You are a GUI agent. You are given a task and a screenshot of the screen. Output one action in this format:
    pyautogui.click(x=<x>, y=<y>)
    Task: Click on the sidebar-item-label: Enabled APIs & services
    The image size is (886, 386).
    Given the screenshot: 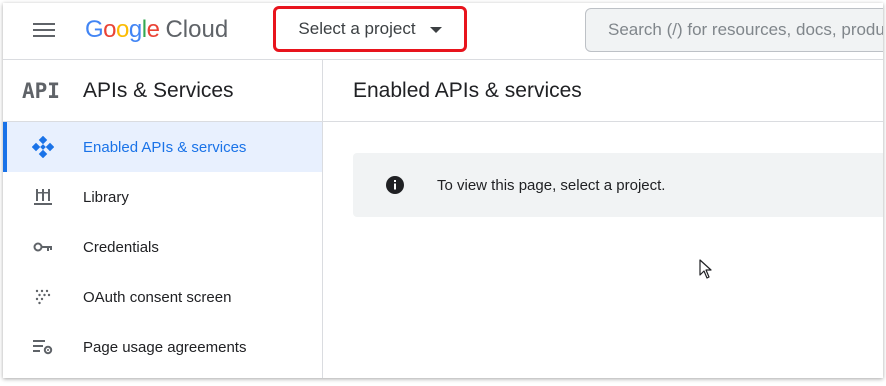 What is the action you would take?
    pyautogui.click(x=165, y=147)
    